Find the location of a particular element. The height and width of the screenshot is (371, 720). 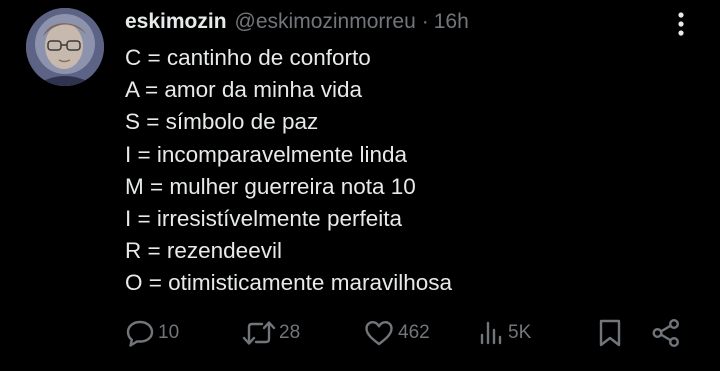

reply-button: 10 is located at coordinates (152, 333).